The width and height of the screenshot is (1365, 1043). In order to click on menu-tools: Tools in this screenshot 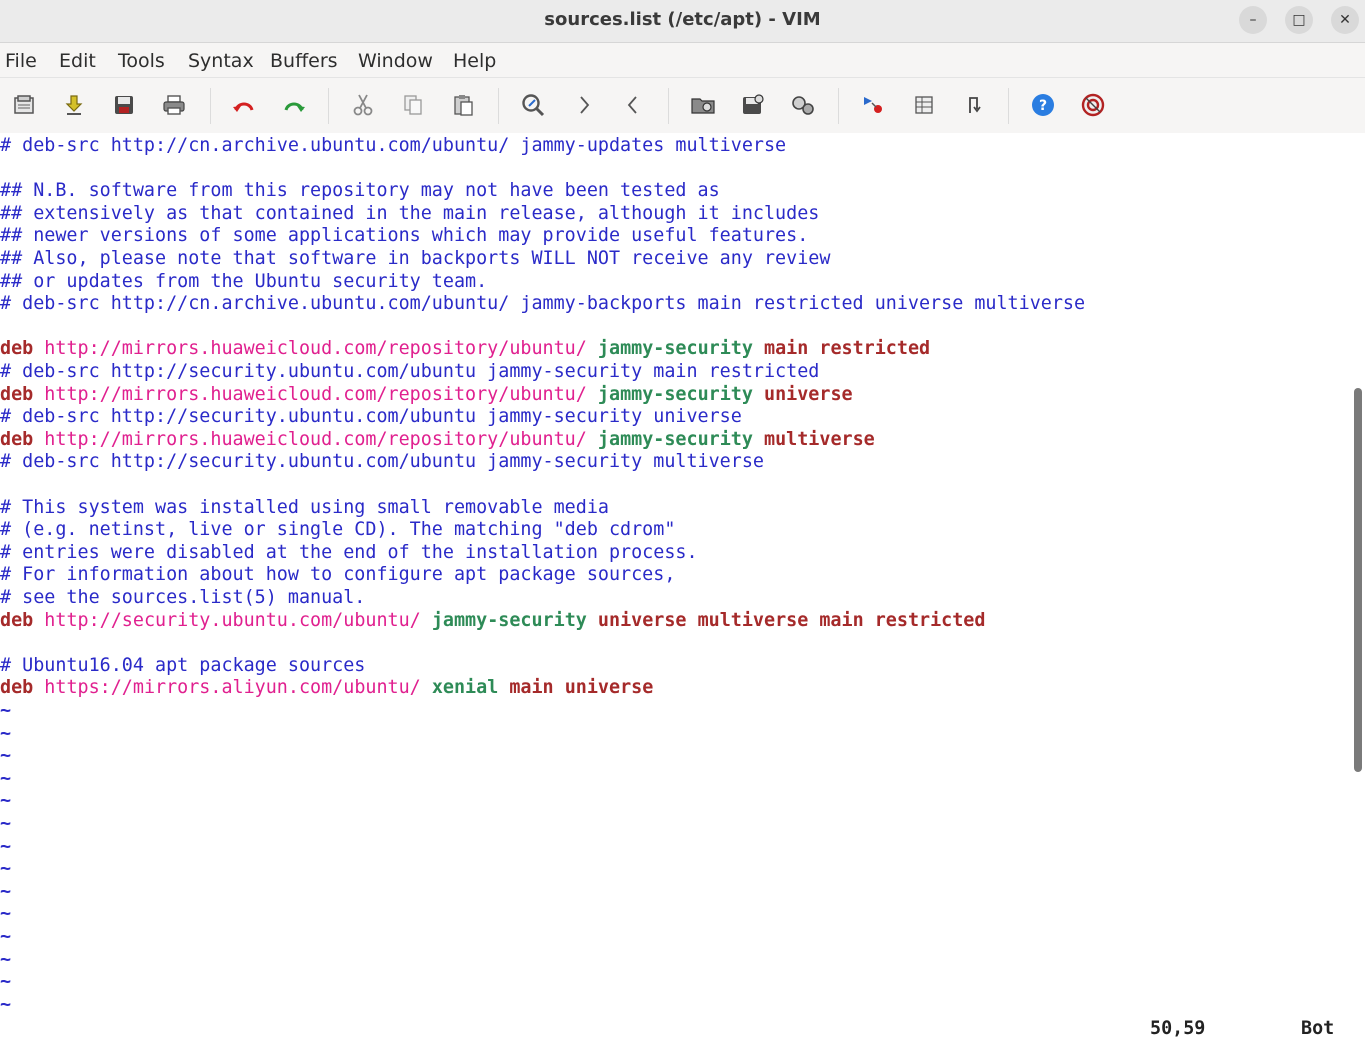, I will do `click(141, 60)`.